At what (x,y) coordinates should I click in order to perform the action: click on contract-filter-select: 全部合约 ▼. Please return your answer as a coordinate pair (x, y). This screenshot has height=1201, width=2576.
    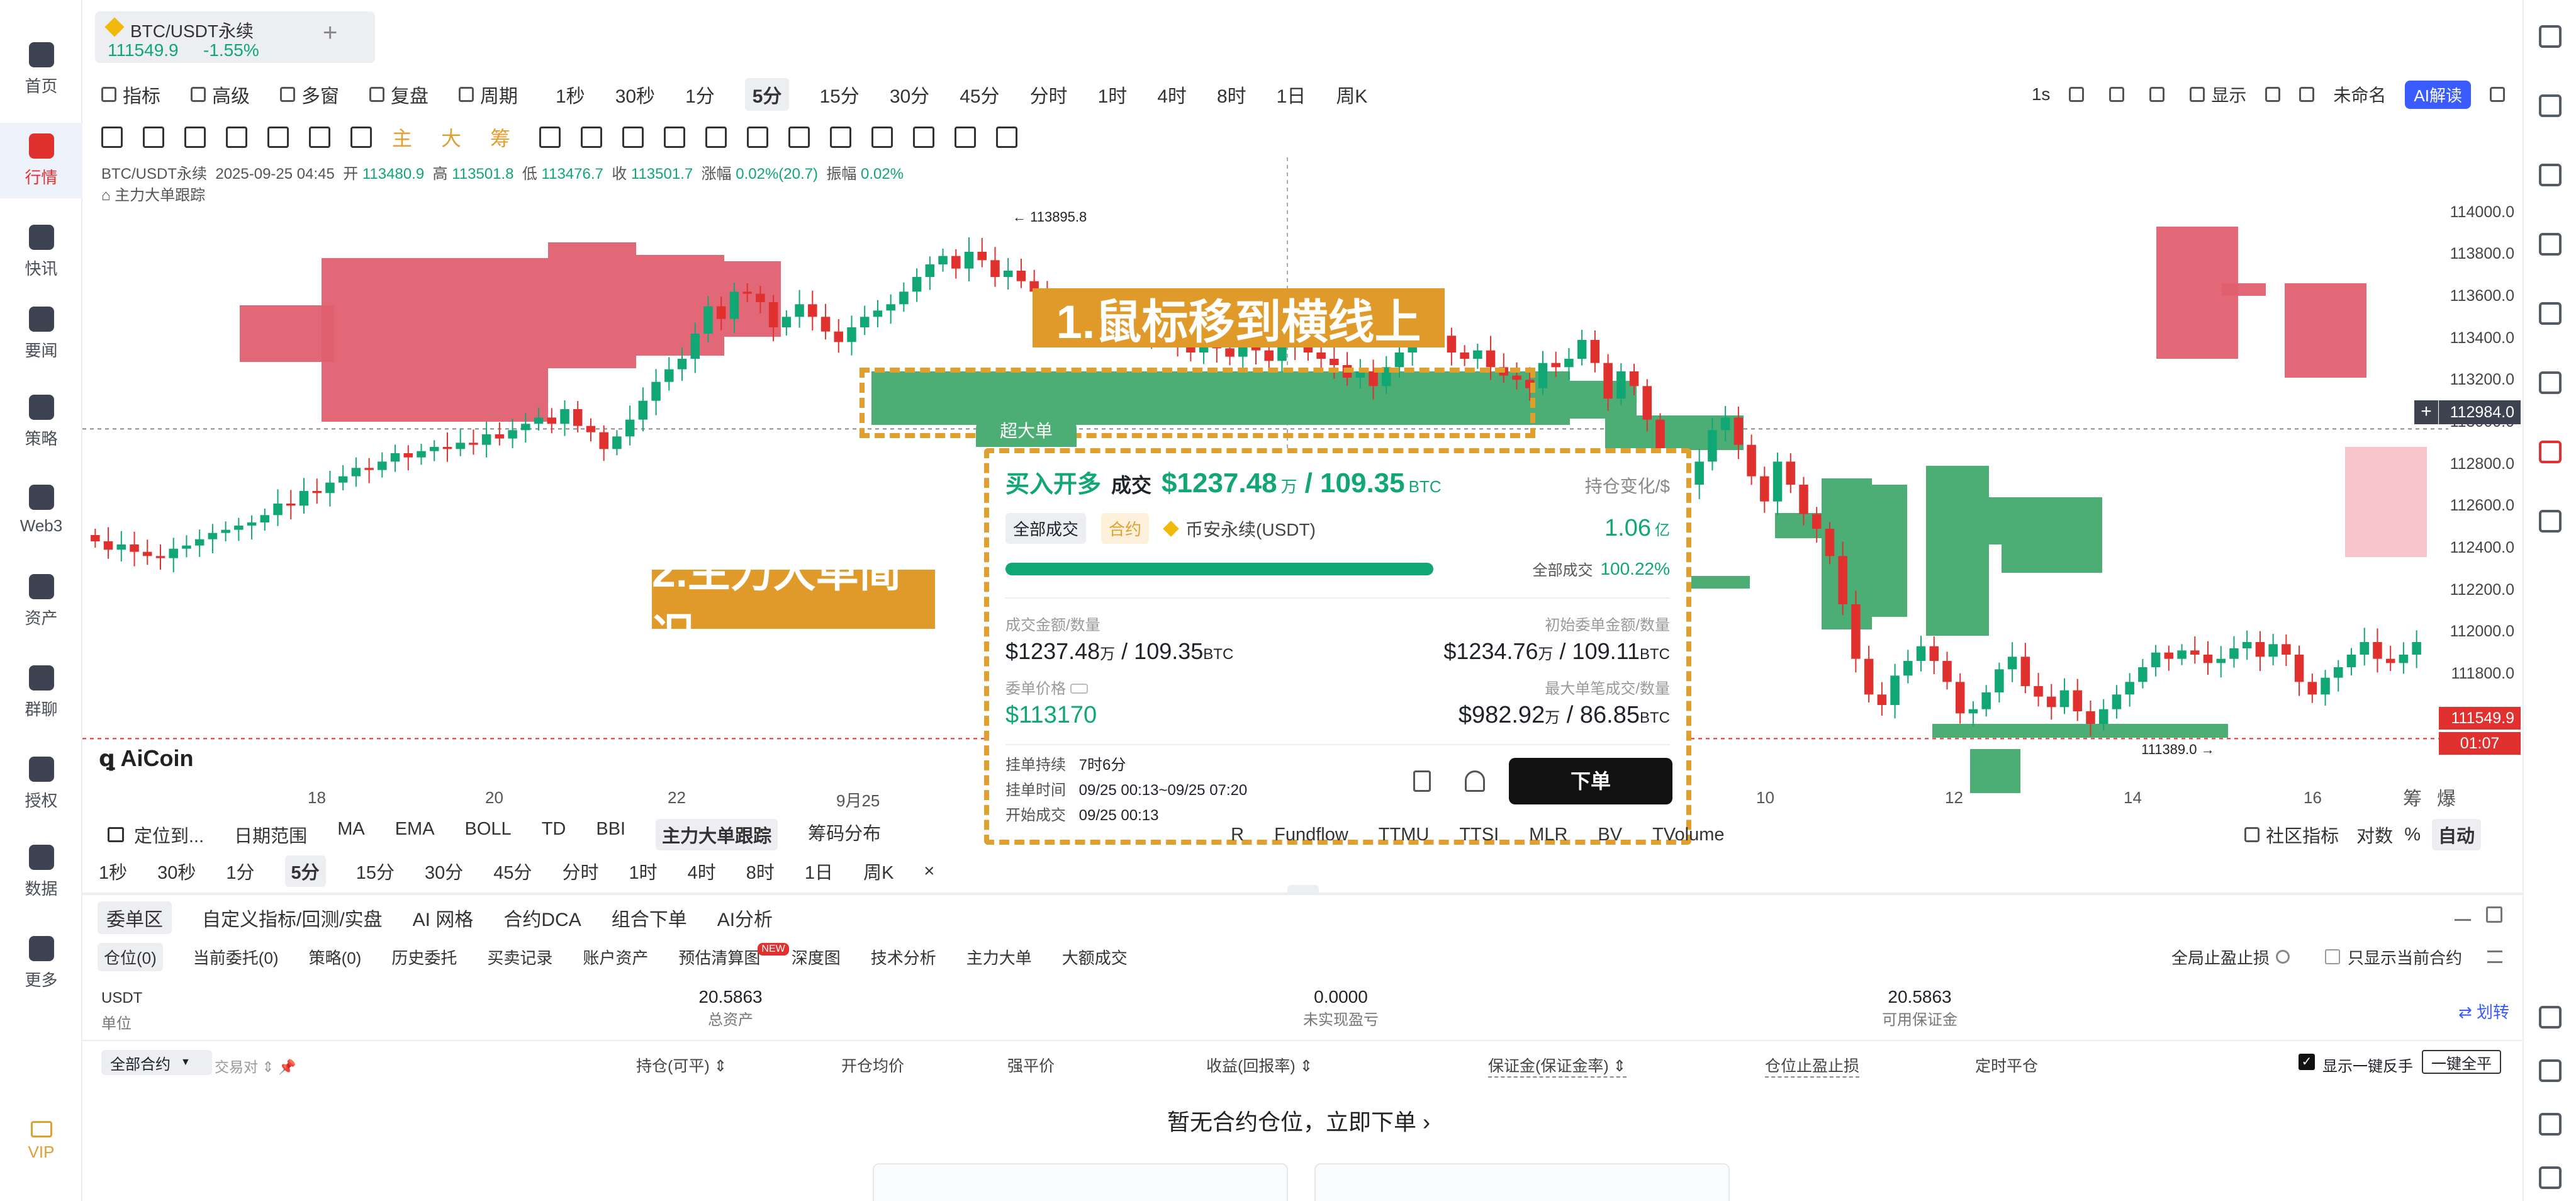
    Looking at the image, I should click on (156, 1062).